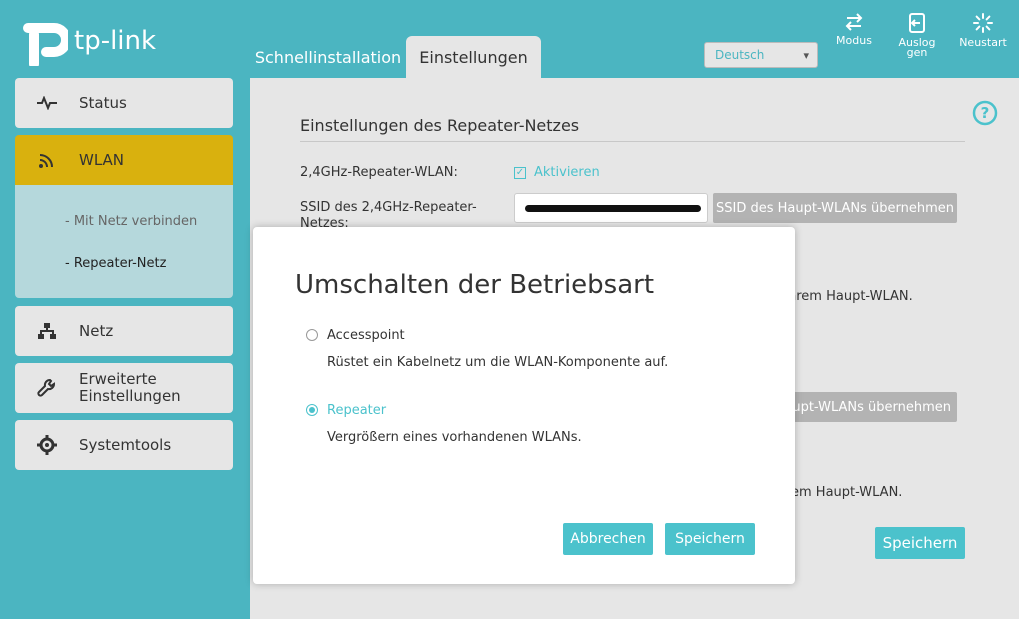 The width and height of the screenshot is (1019, 619). Describe the element at coordinates (312, 335) in the screenshot. I see `radio-accesspoint` at that location.